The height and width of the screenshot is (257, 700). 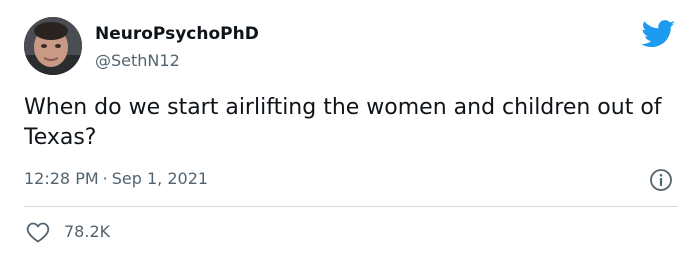 I want to click on avatar, so click(x=53, y=46).